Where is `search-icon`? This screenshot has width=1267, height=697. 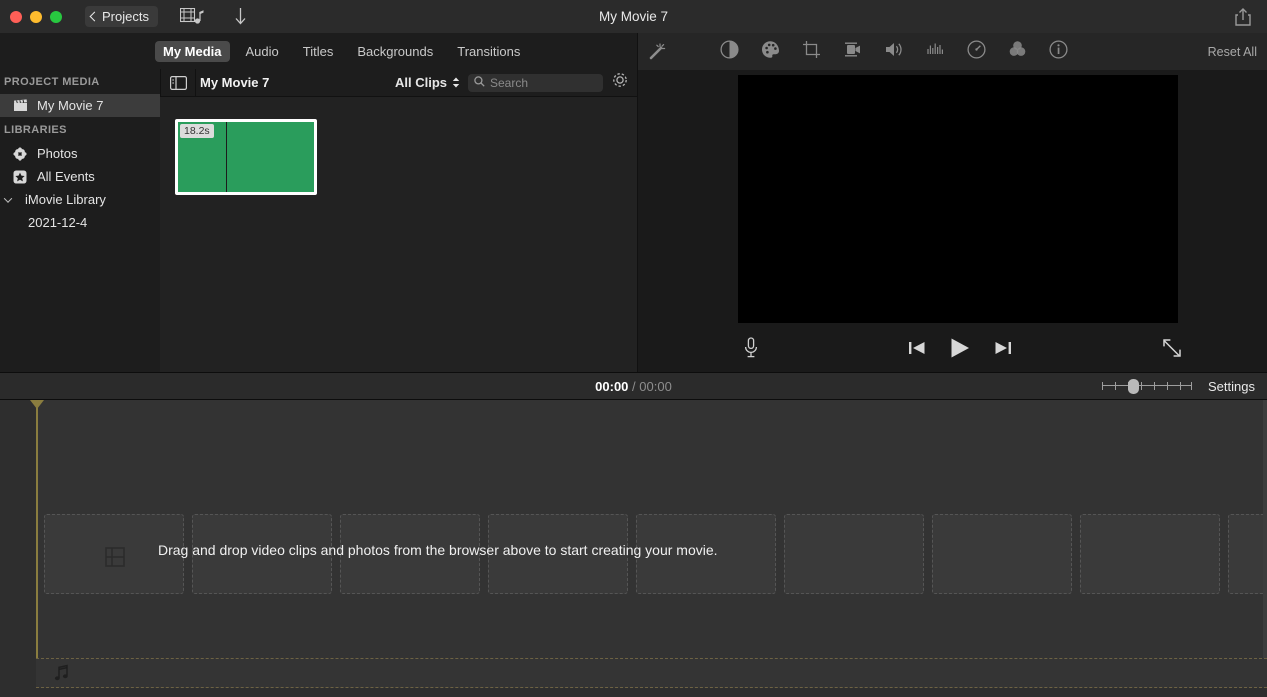 search-icon is located at coordinates (479, 83).